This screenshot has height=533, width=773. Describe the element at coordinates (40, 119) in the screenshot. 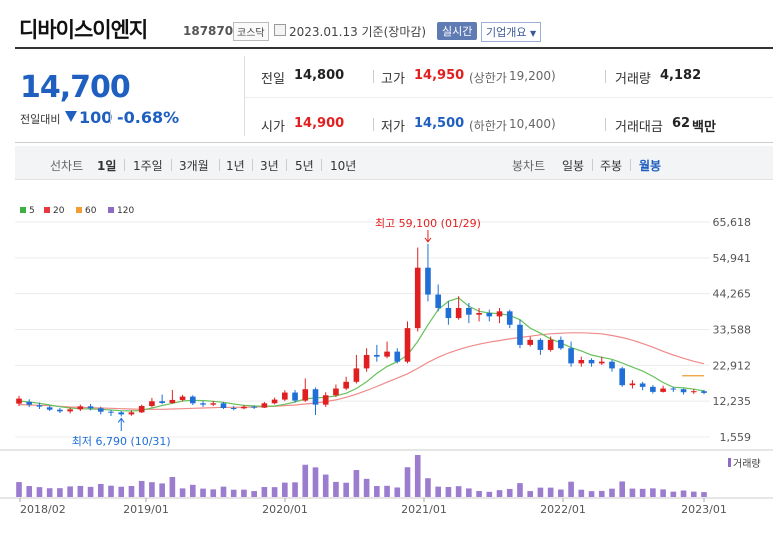

I see `change-label: 전일대비` at that location.